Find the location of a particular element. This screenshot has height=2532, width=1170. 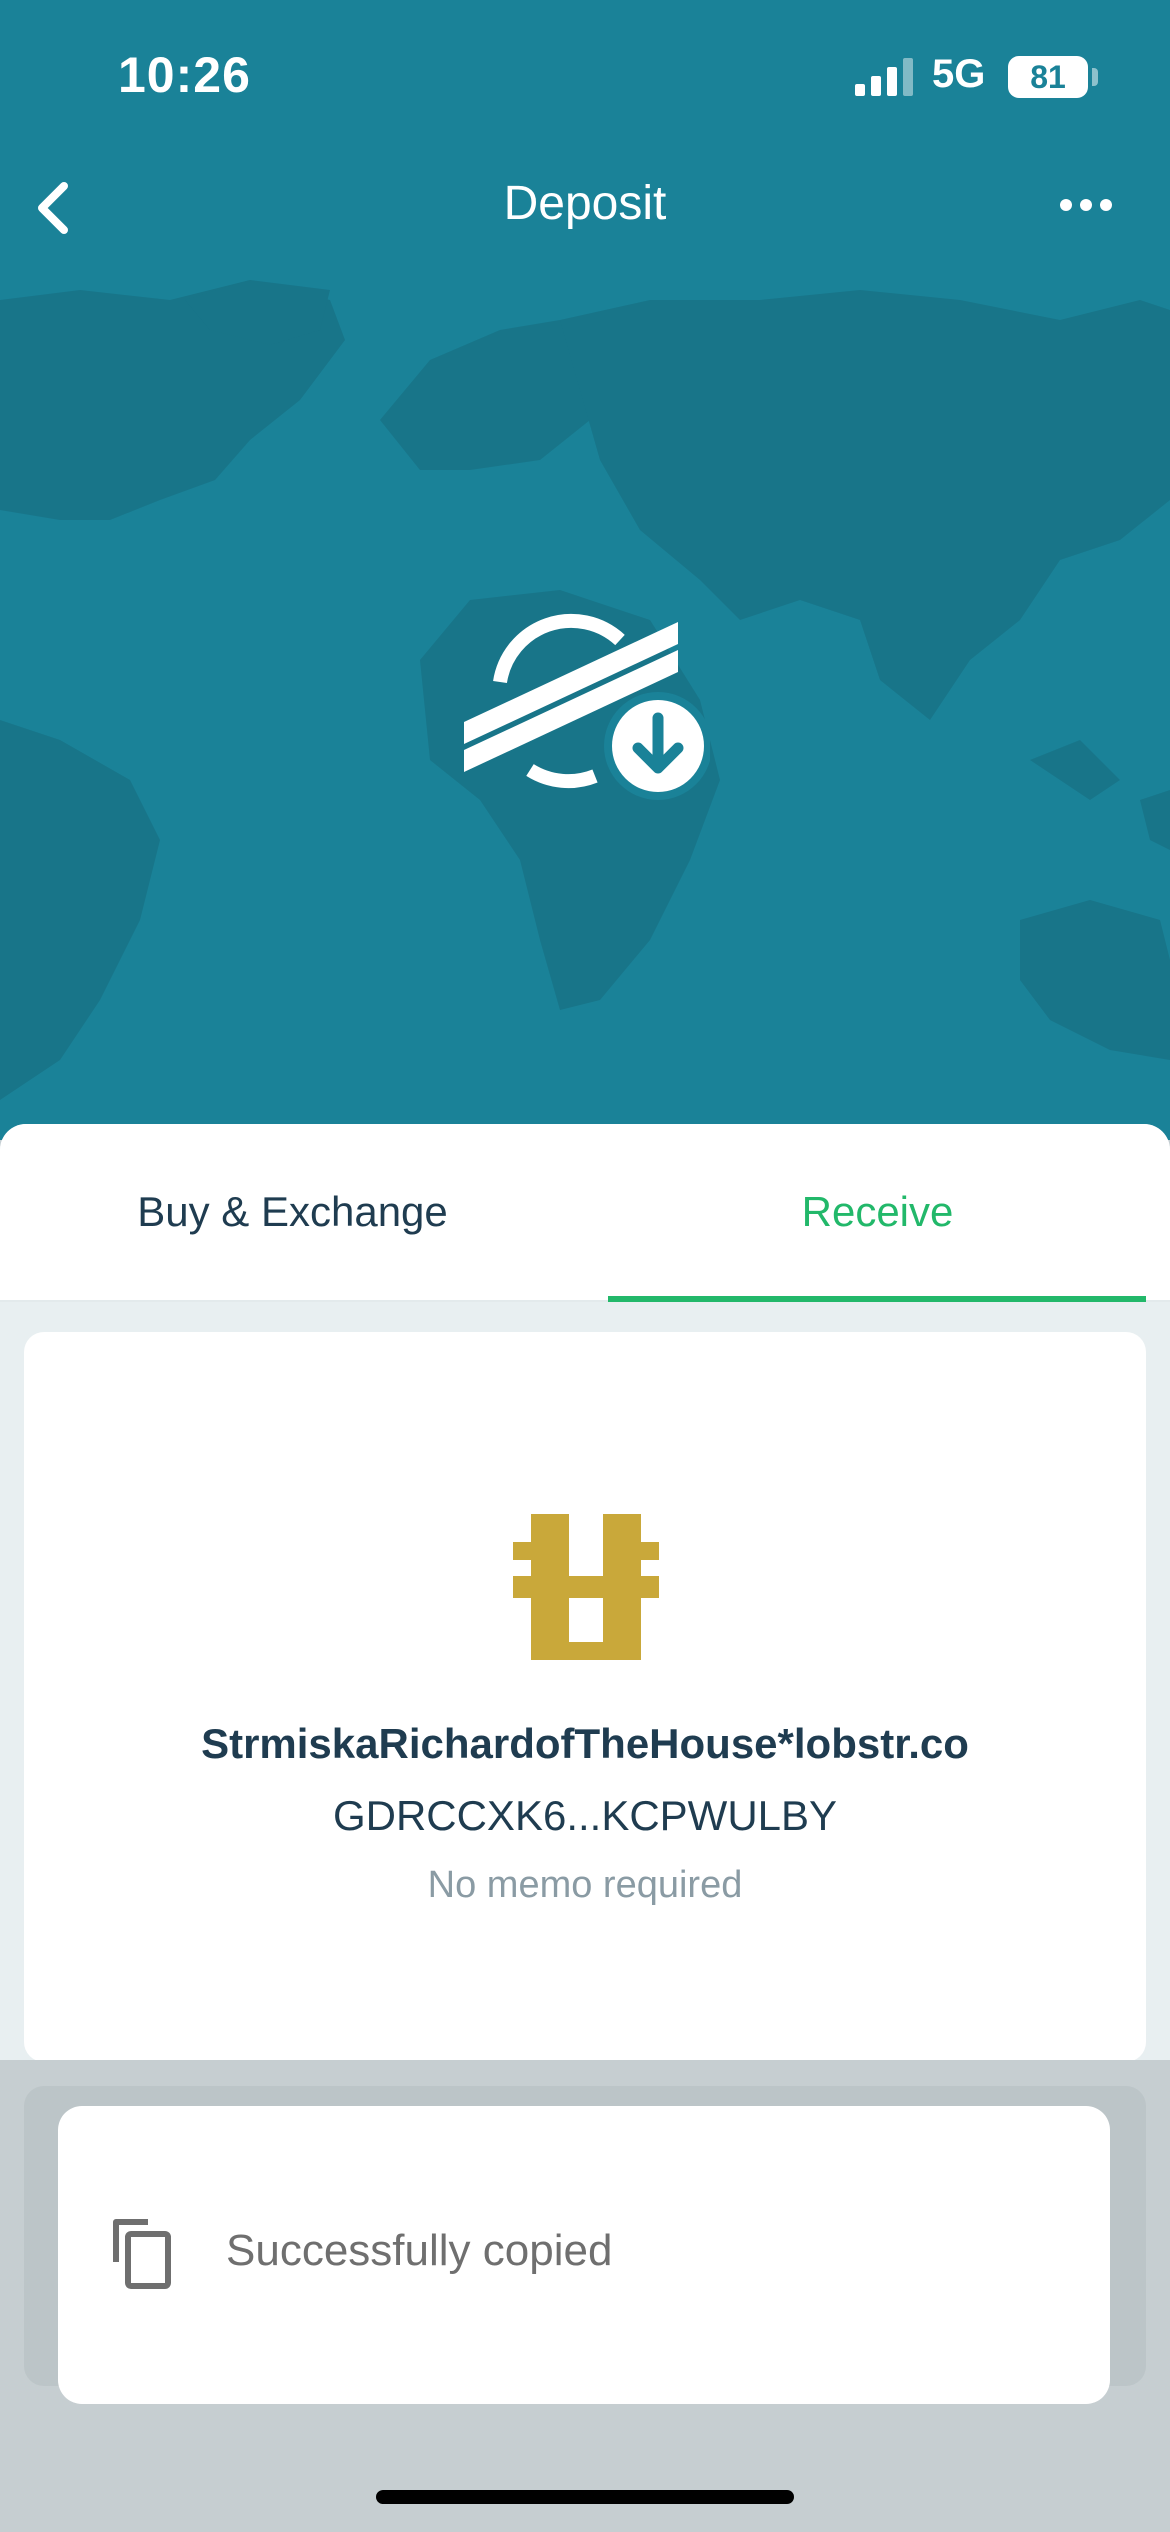

battery-tip is located at coordinates (1095, 77).